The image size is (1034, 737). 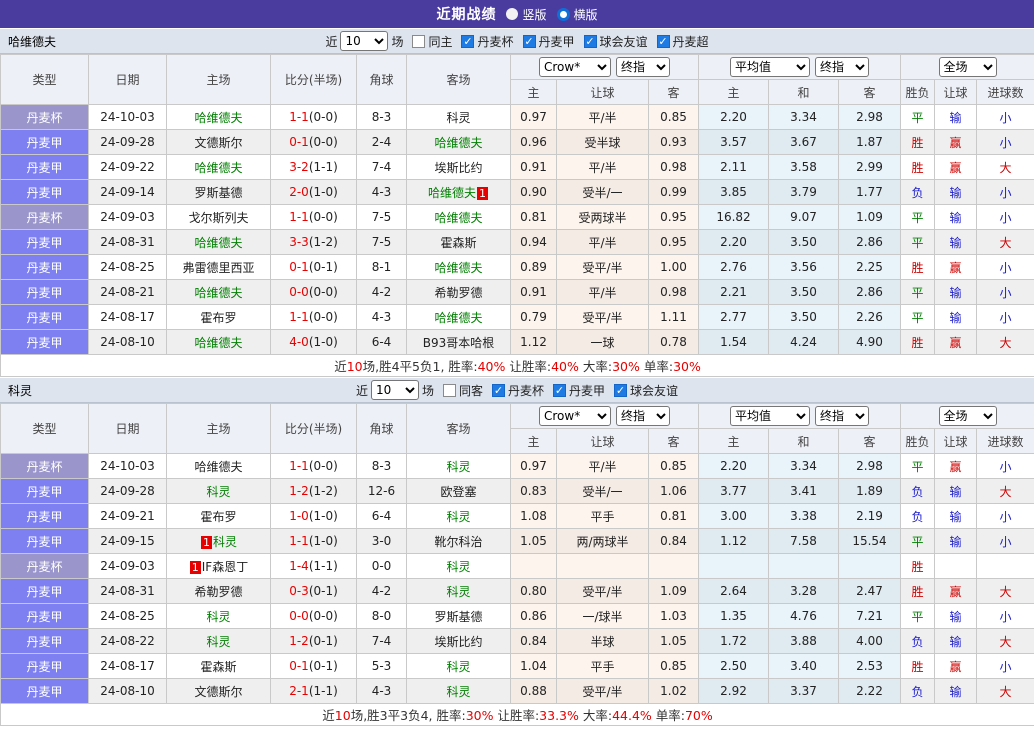 I want to click on corner-cell: 12-6, so click(x=381, y=491).